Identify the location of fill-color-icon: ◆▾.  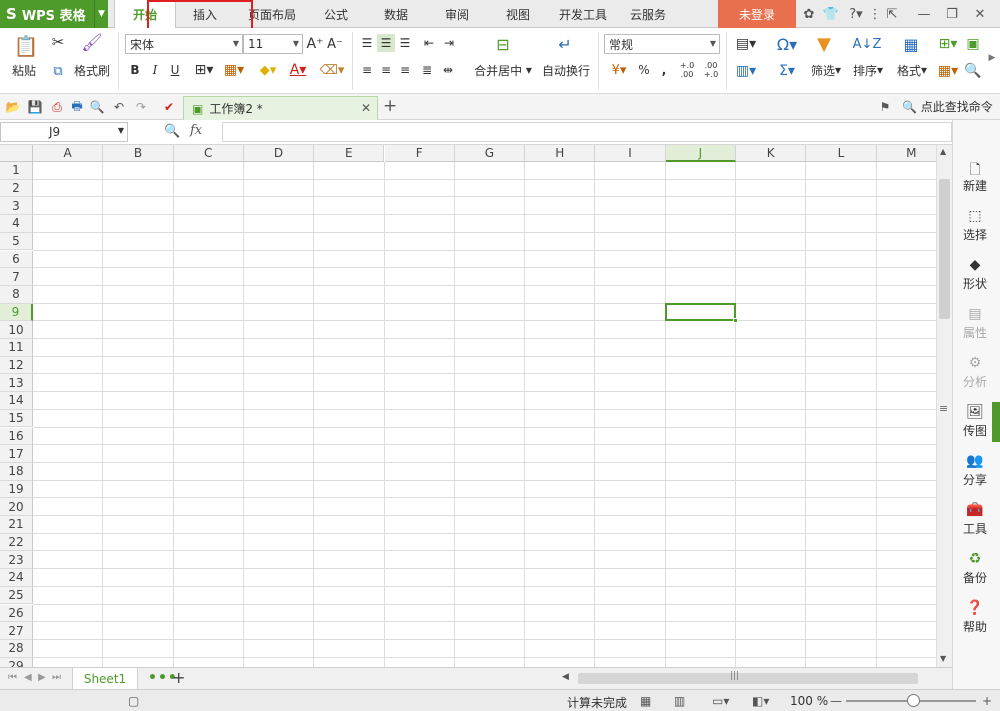
(268, 70).